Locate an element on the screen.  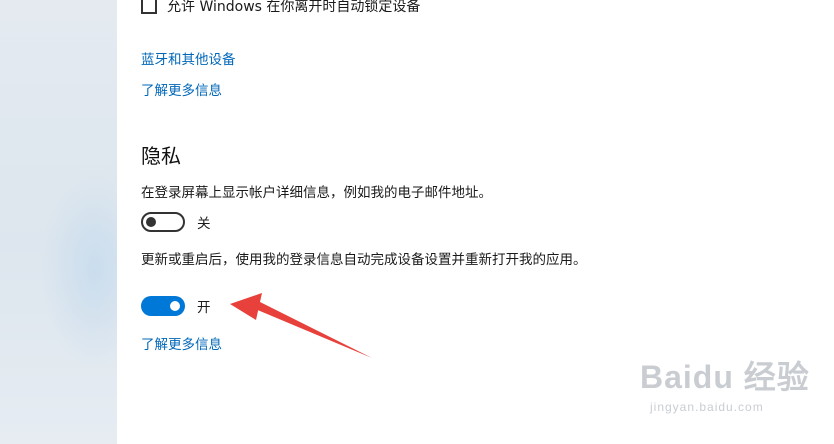
baidu-watermark: Baidu 经验 jingyan.baidu.com is located at coordinates (725, 383).